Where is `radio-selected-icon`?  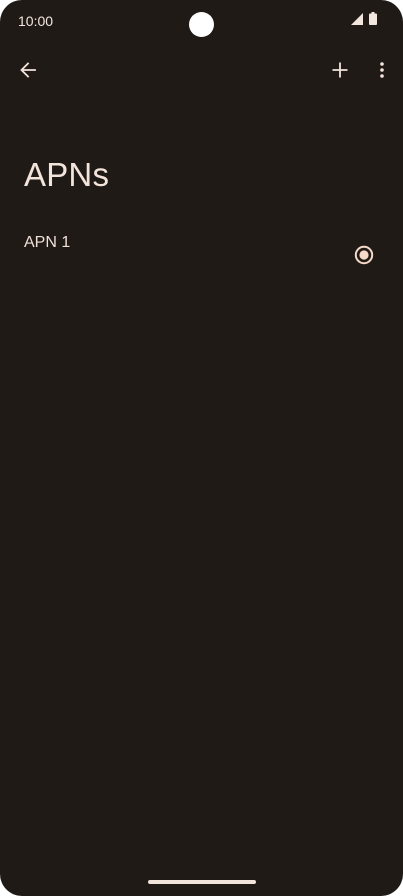
radio-selected-icon is located at coordinates (364, 255).